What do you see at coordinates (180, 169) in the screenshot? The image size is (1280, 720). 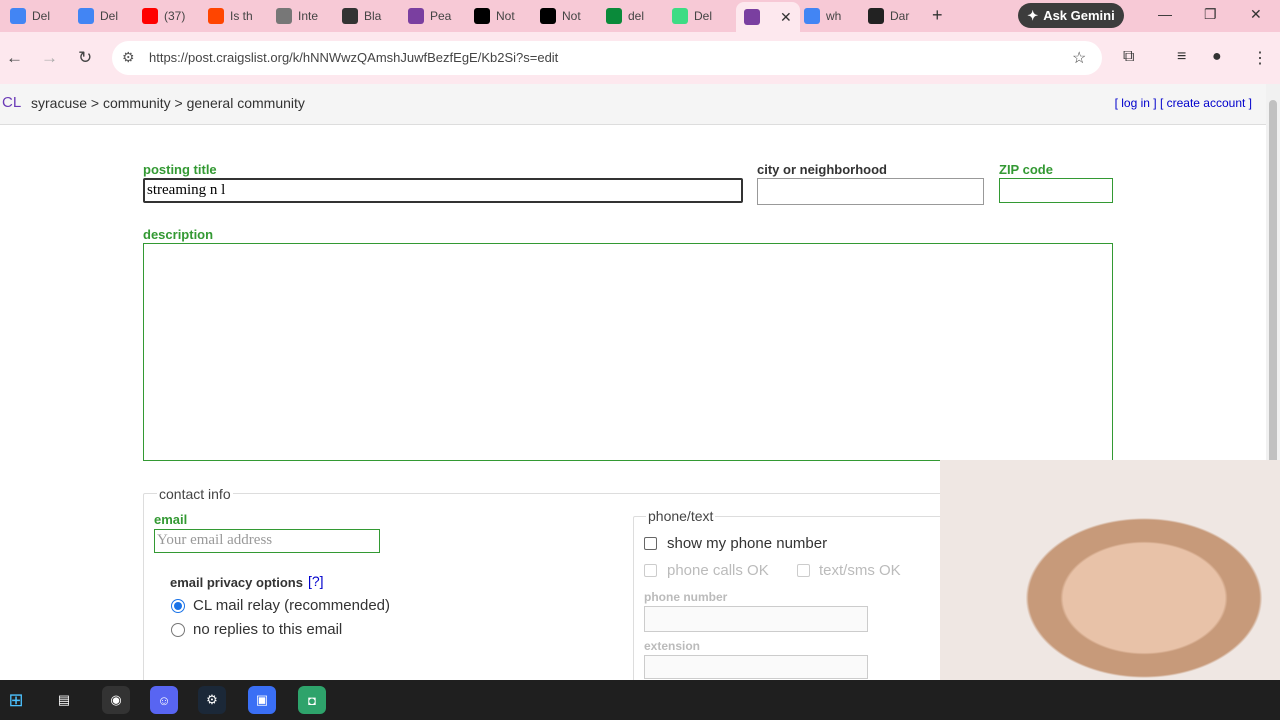 I see `posting-title-label: posting title` at bounding box center [180, 169].